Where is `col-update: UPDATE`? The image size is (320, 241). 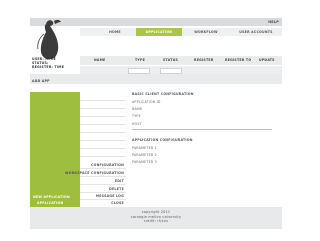 col-update: UPDATE is located at coordinates (267, 60).